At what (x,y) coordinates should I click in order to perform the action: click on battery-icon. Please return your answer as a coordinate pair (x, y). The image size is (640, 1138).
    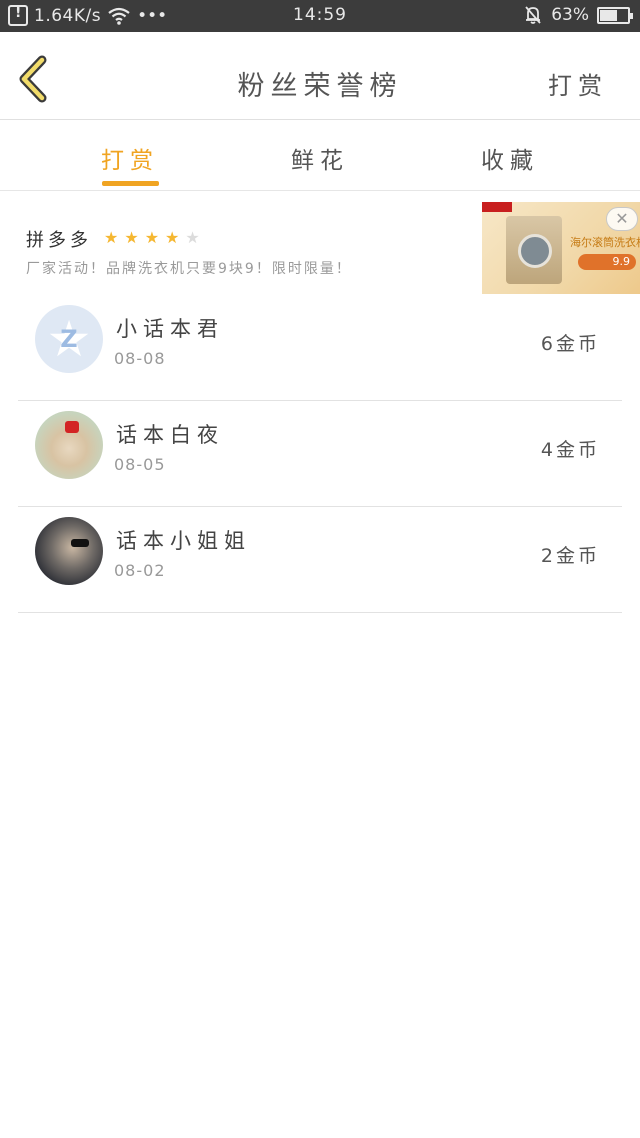
    Looking at the image, I should click on (615, 15).